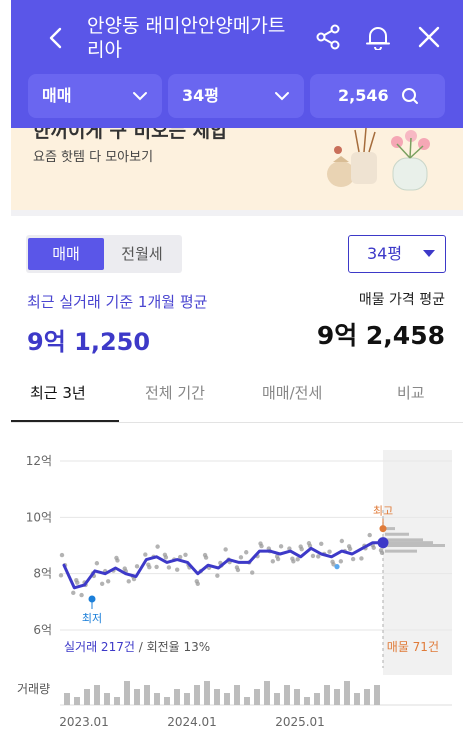  I want to click on max-label: 최고, so click(383, 511).